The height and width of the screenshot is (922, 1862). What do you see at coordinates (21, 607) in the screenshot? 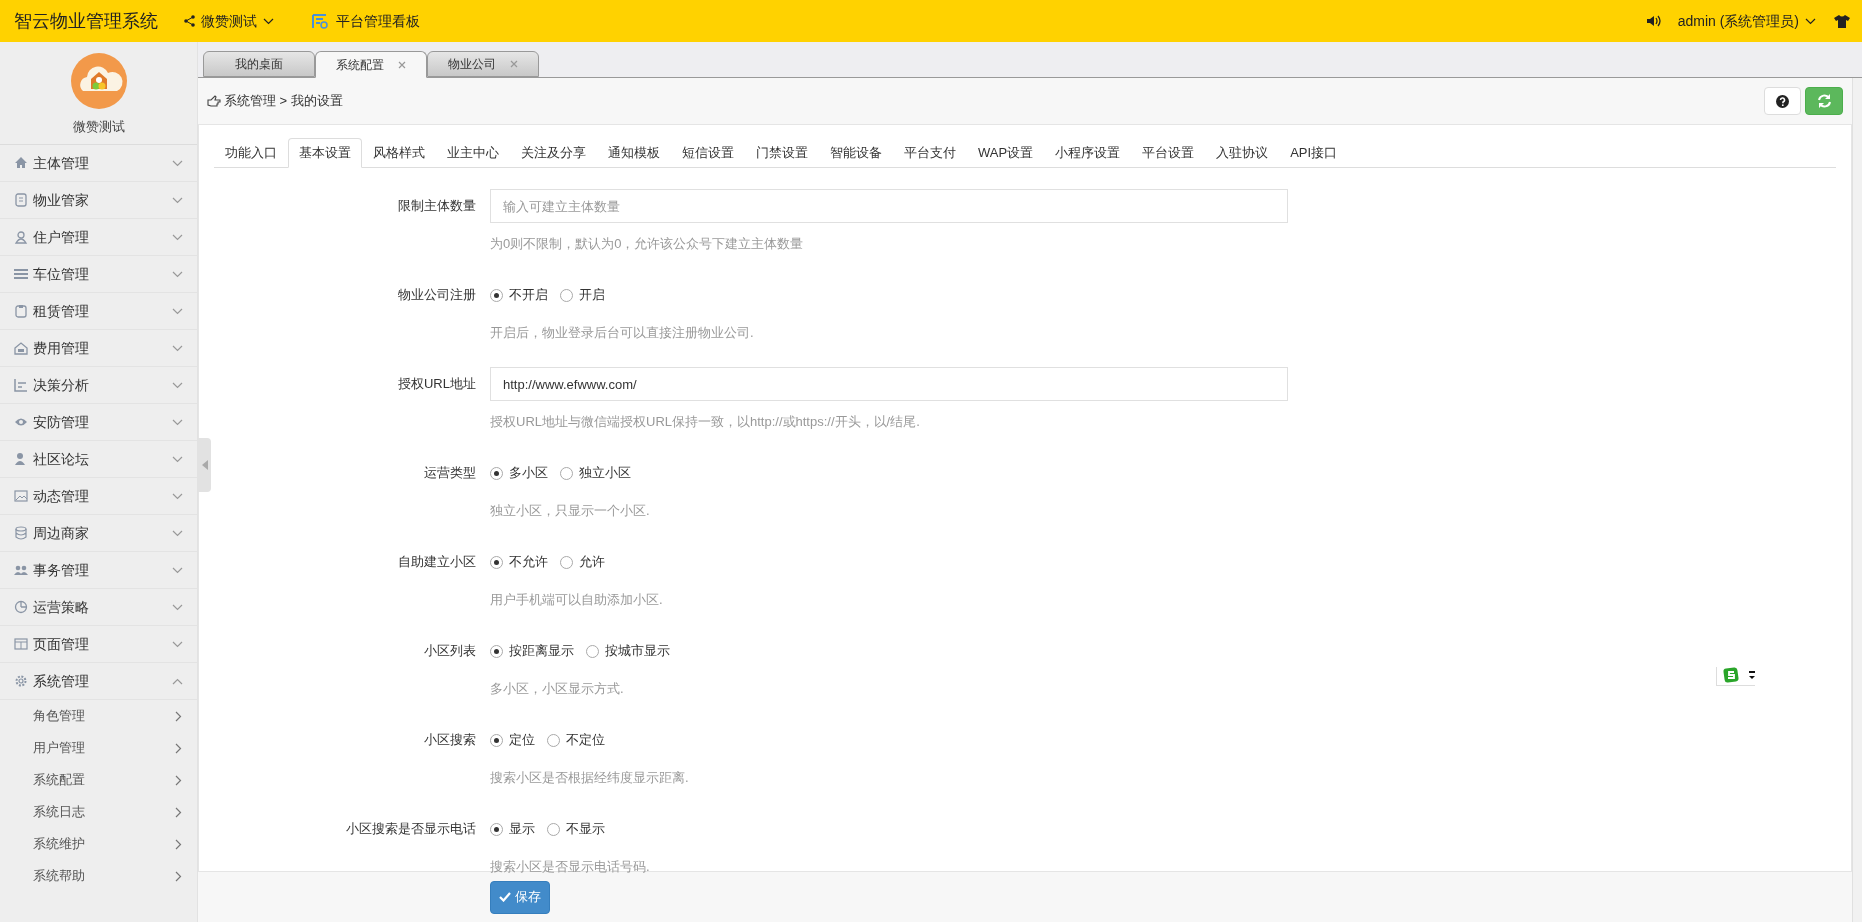
I see `pie-chart-icon` at bounding box center [21, 607].